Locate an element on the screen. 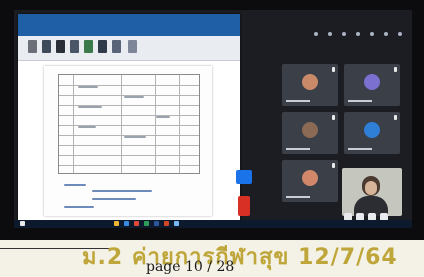 The image size is (424, 277). end-call-button is located at coordinates (244, 206).